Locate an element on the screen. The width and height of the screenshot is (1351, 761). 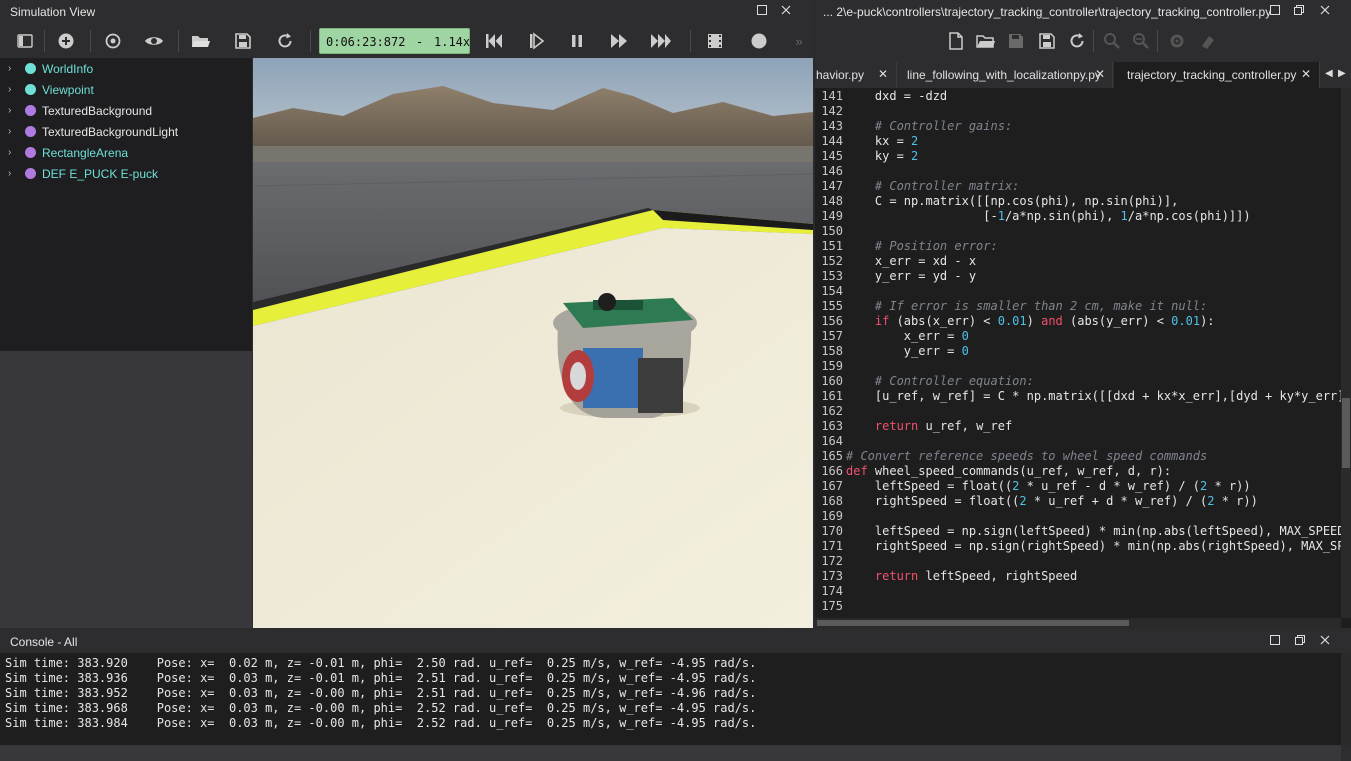
code-line: 173 return leftSpeed, rightSpeed is located at coordinates (1078, 576).